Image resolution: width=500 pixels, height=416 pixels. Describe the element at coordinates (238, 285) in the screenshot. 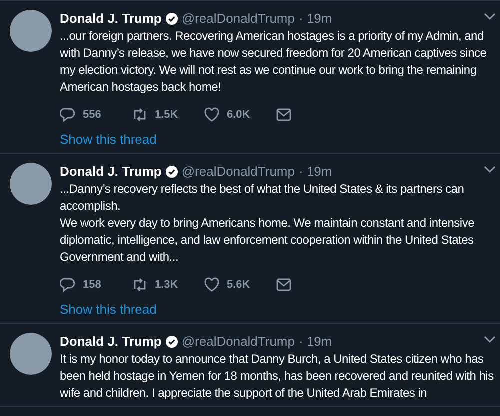

I see `like-count: 5.6K` at that location.